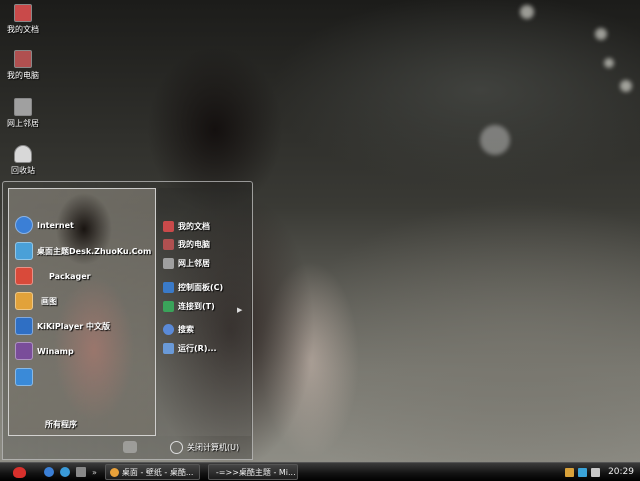 This screenshot has height=481, width=640. I want to click on recycle-bin-icon, so click(23, 154).